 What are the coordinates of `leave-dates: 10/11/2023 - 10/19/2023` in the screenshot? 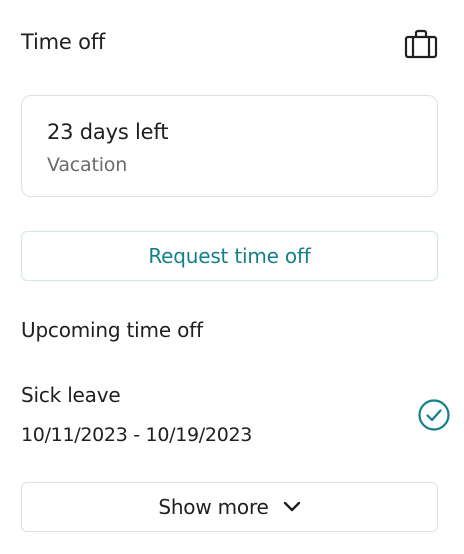 It's located at (137, 435).